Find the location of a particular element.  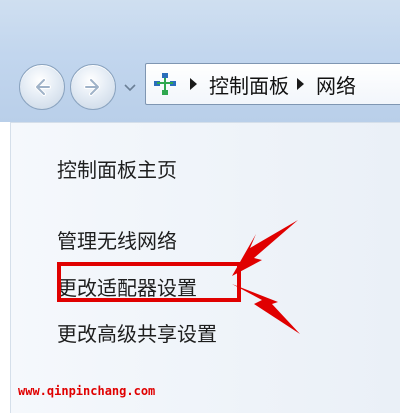

back-button is located at coordinates (42, 87).